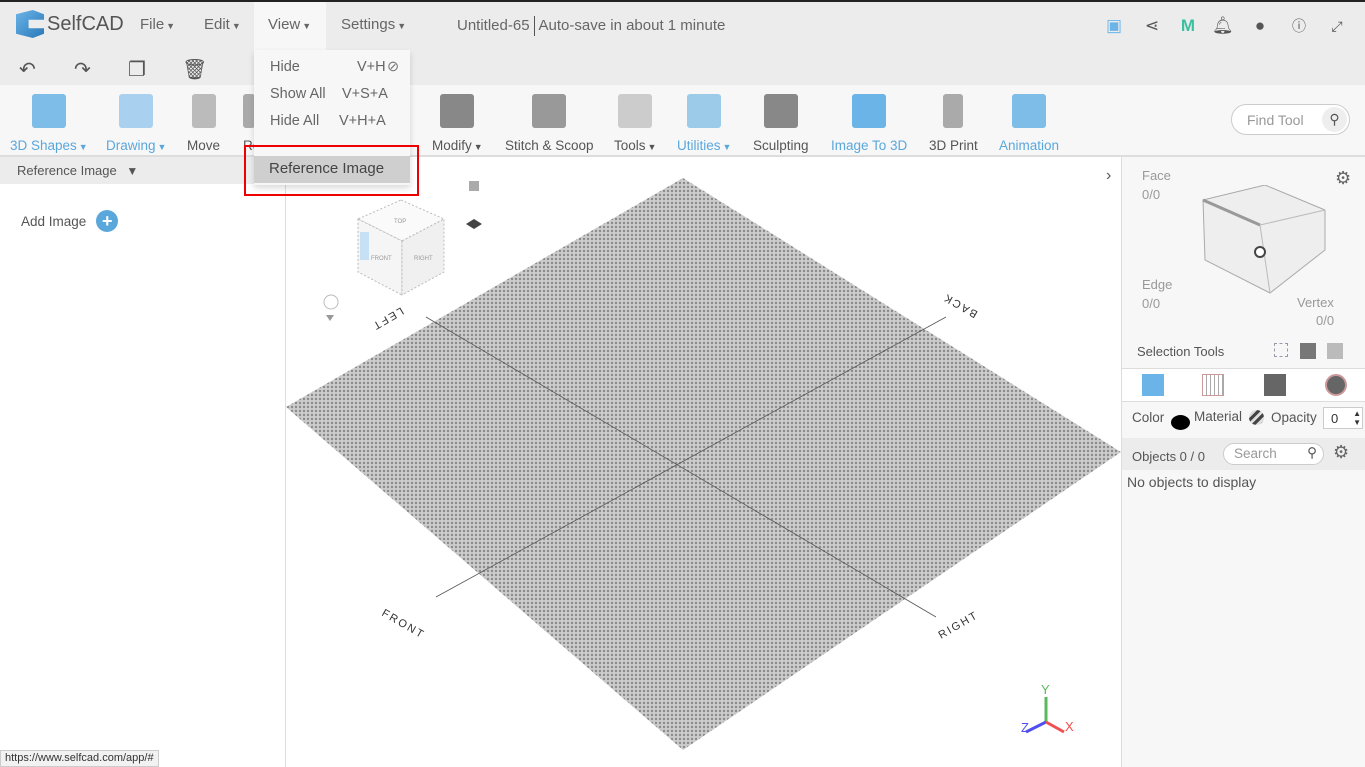  I want to click on add-image-button: Add Image +, so click(70, 221).